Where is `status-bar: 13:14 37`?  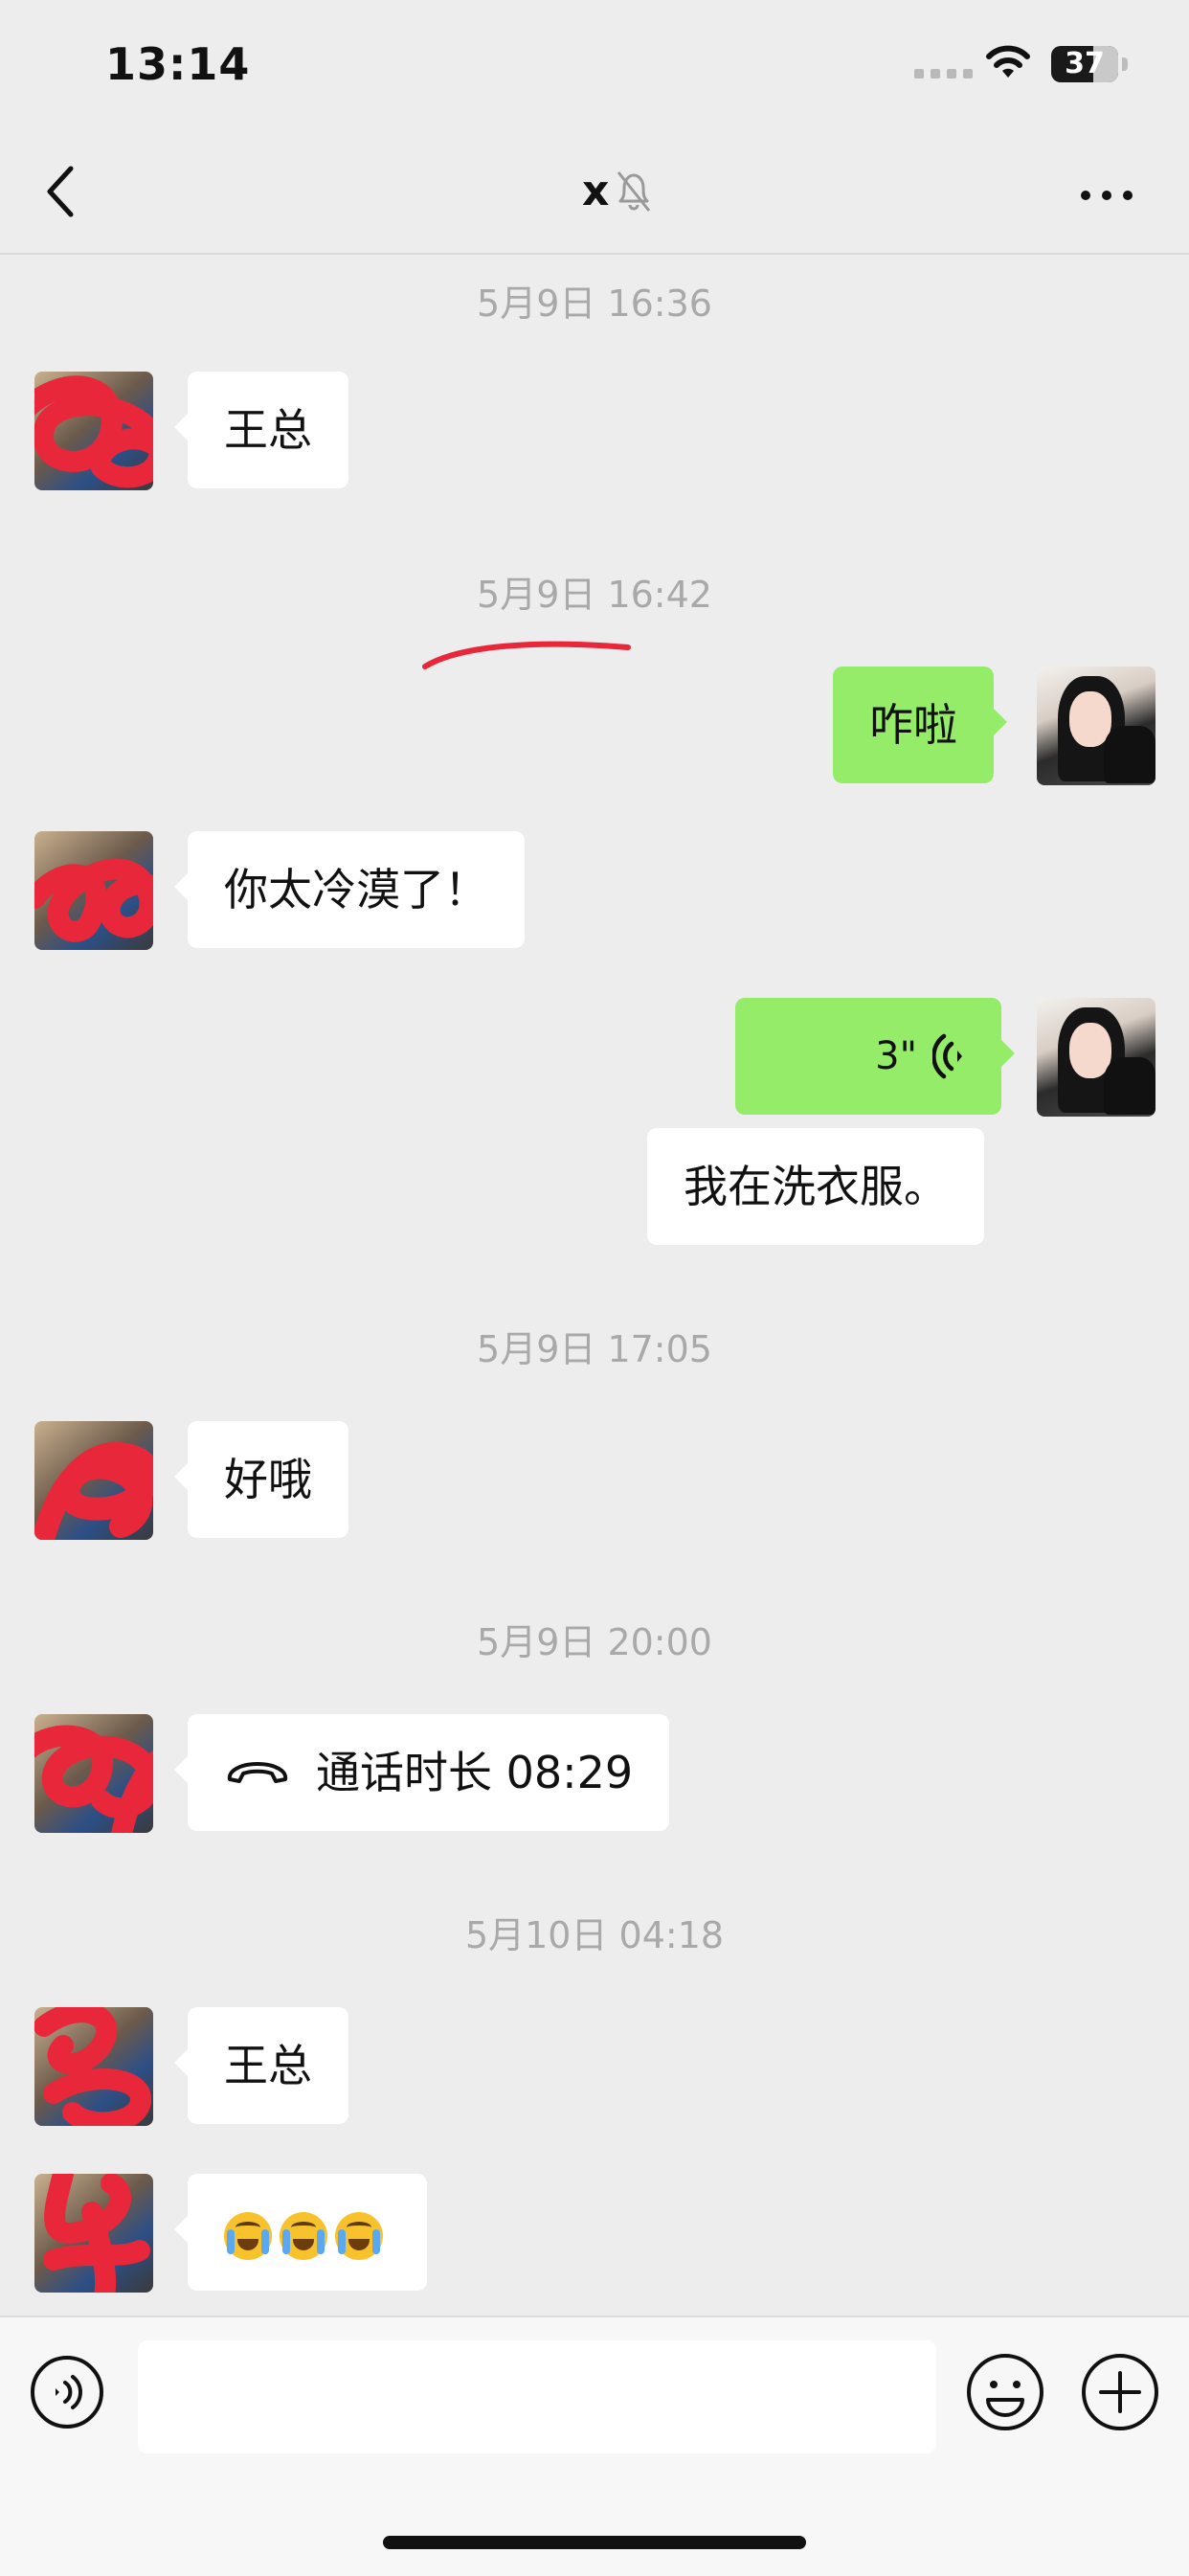 status-bar: 13:14 37 is located at coordinates (594, 67).